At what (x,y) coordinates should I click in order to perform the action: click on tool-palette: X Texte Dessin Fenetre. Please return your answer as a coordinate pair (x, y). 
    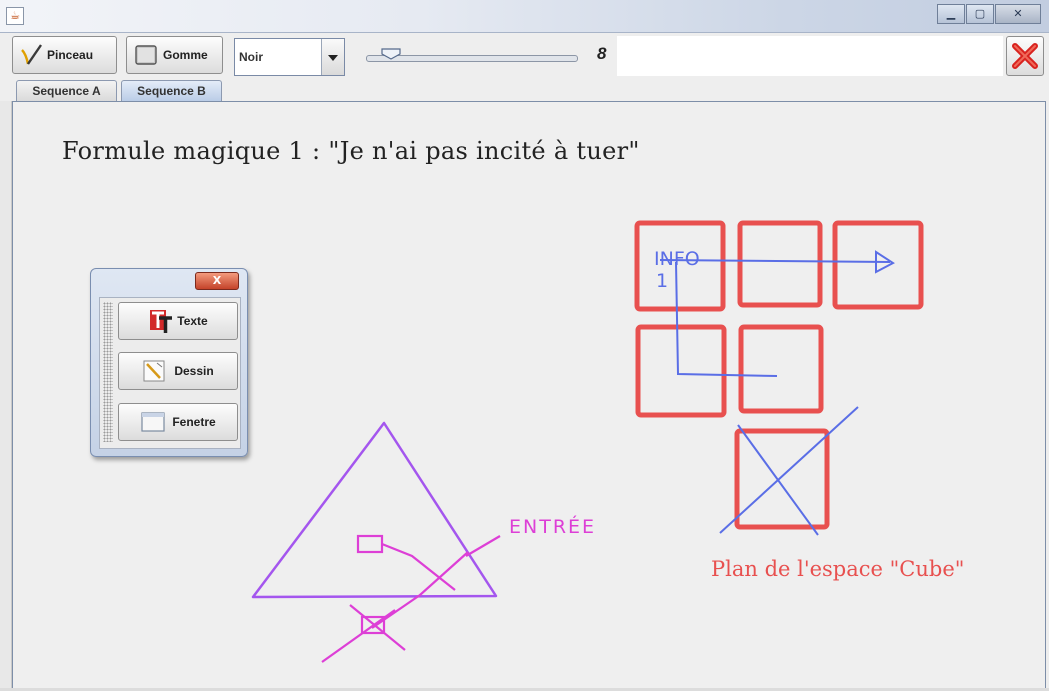
    Looking at the image, I should click on (169, 362).